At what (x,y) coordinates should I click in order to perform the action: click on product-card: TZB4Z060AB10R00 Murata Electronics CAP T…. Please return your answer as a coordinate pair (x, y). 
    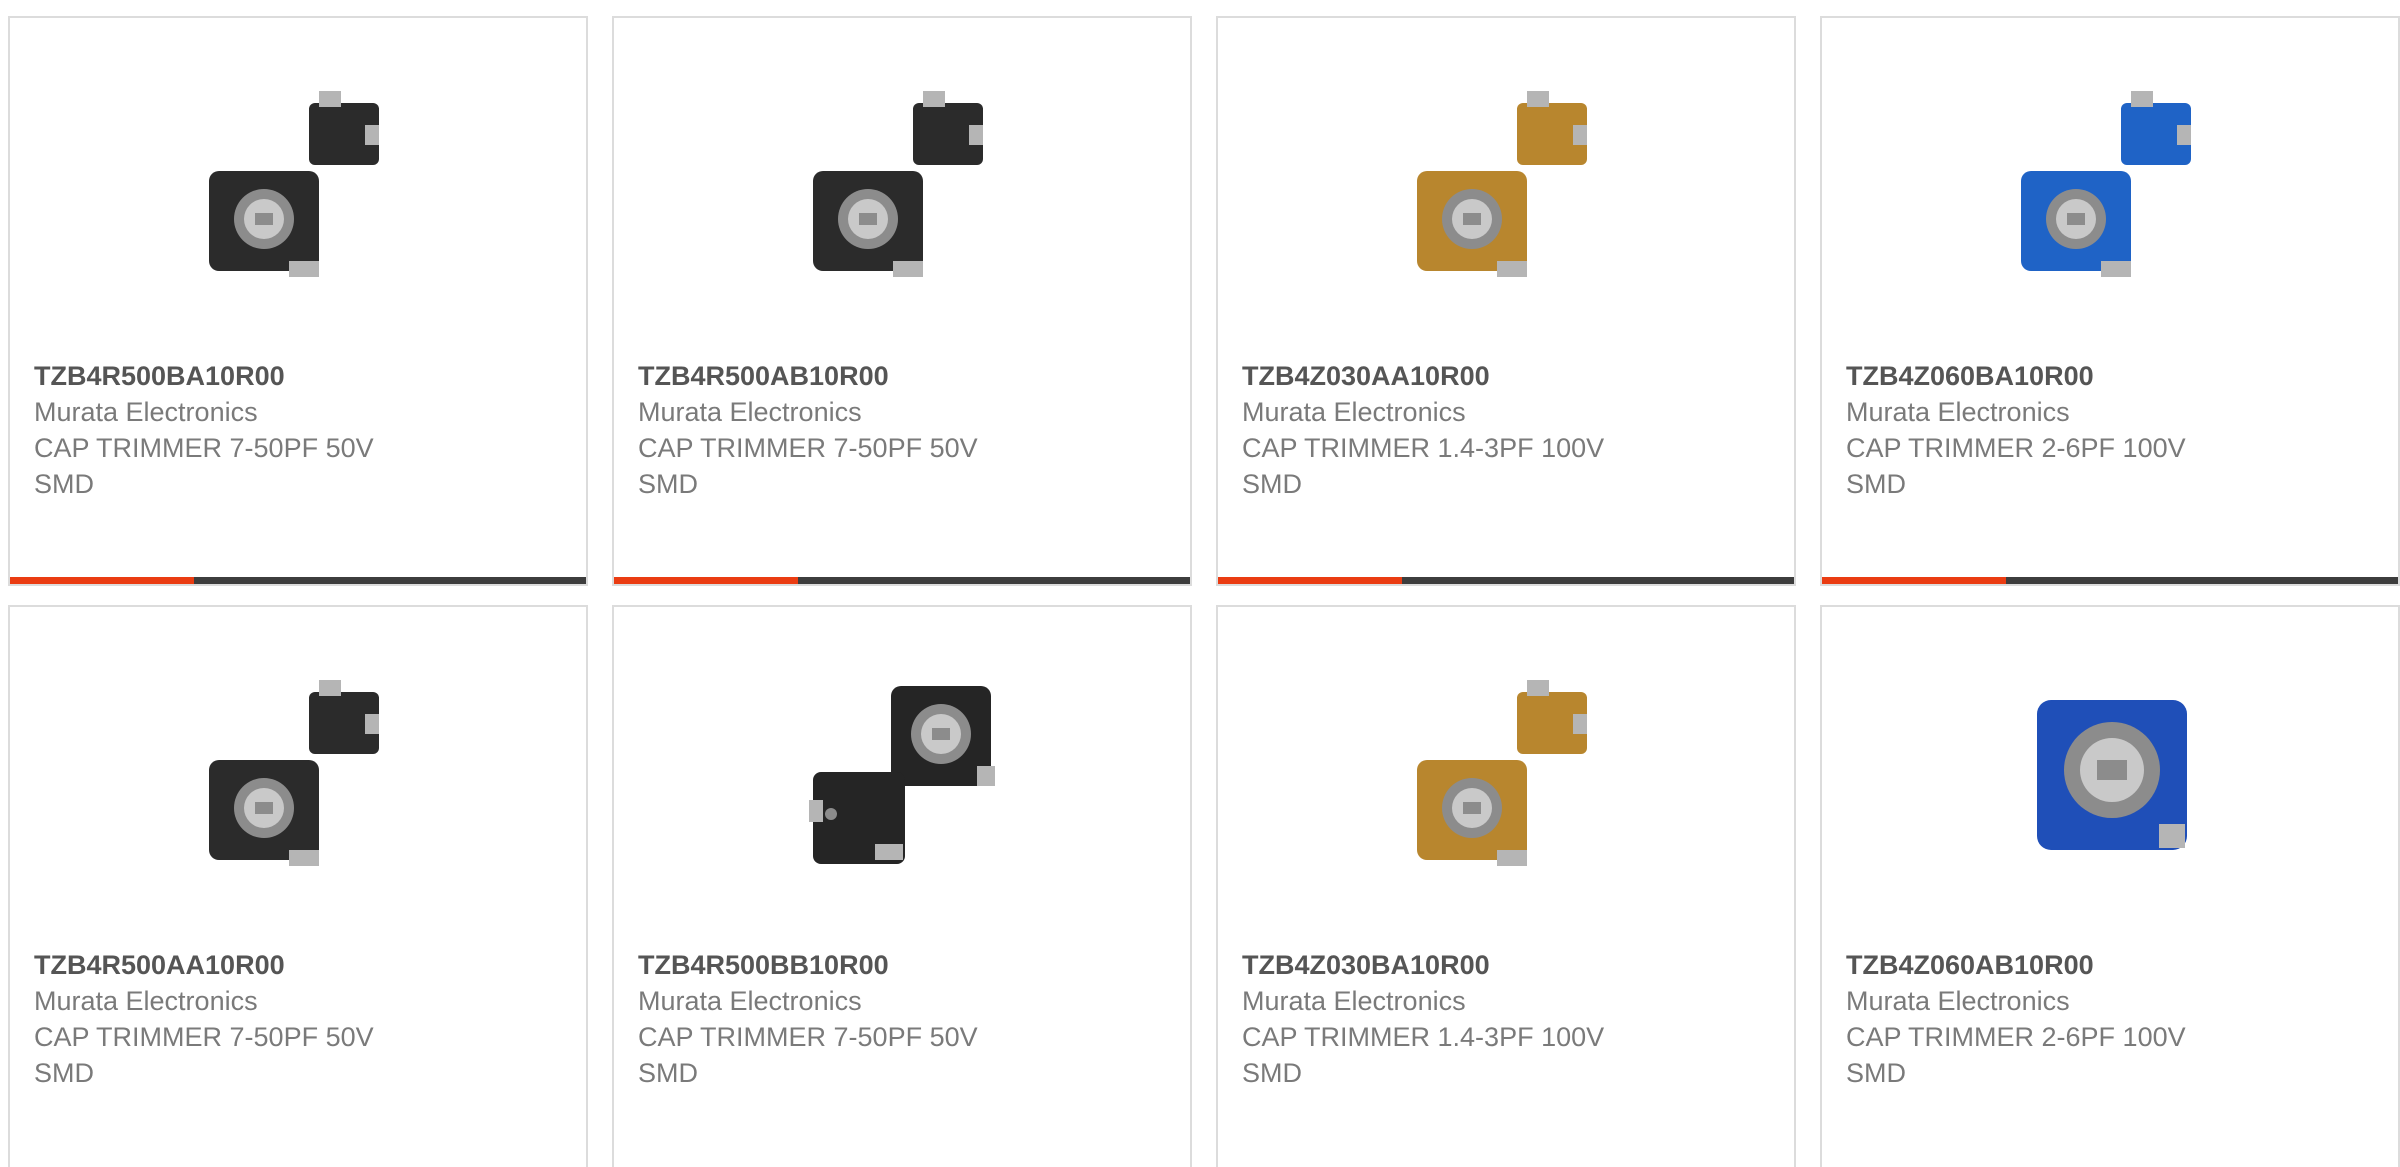
    Looking at the image, I should click on (2110, 886).